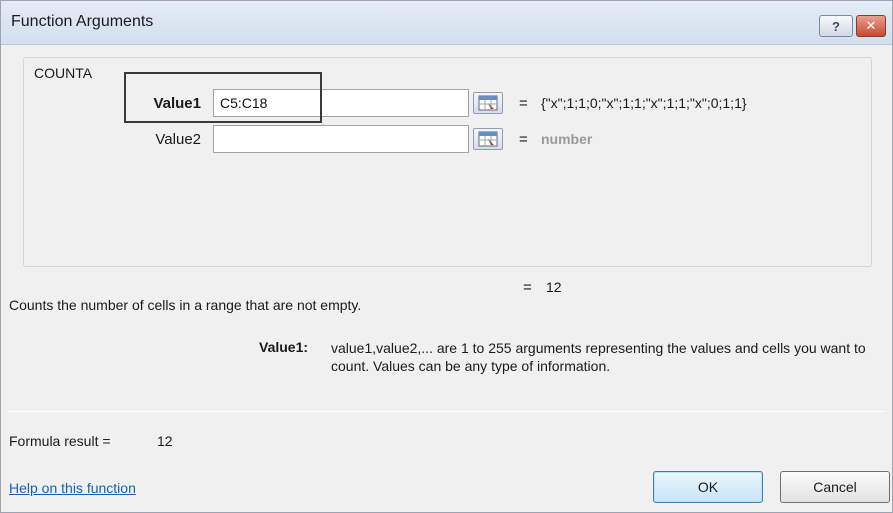  Describe the element at coordinates (446, 23) in the screenshot. I see `title-bar: Function Arguments ? ✕` at that location.